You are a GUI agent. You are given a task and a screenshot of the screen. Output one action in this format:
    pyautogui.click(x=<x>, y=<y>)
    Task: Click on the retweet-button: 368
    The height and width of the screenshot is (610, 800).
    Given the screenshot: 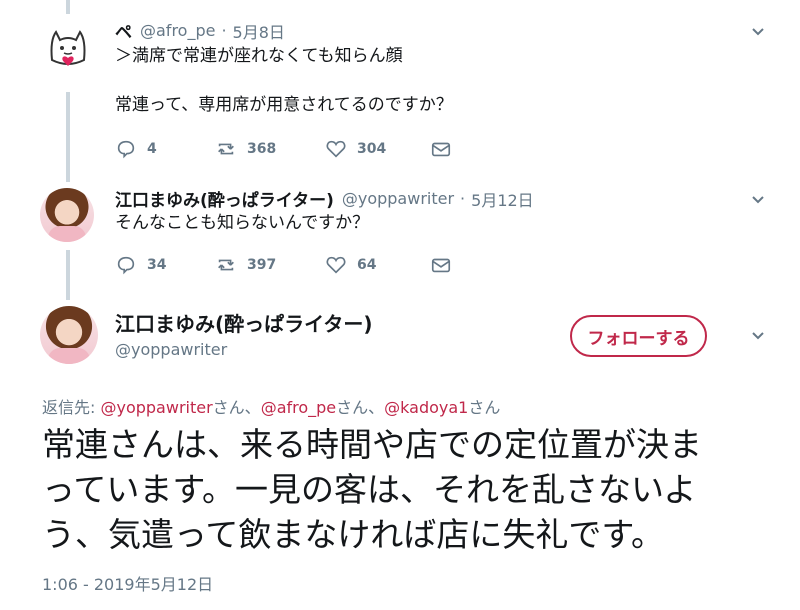 What is the action you would take?
    pyautogui.click(x=270, y=149)
    